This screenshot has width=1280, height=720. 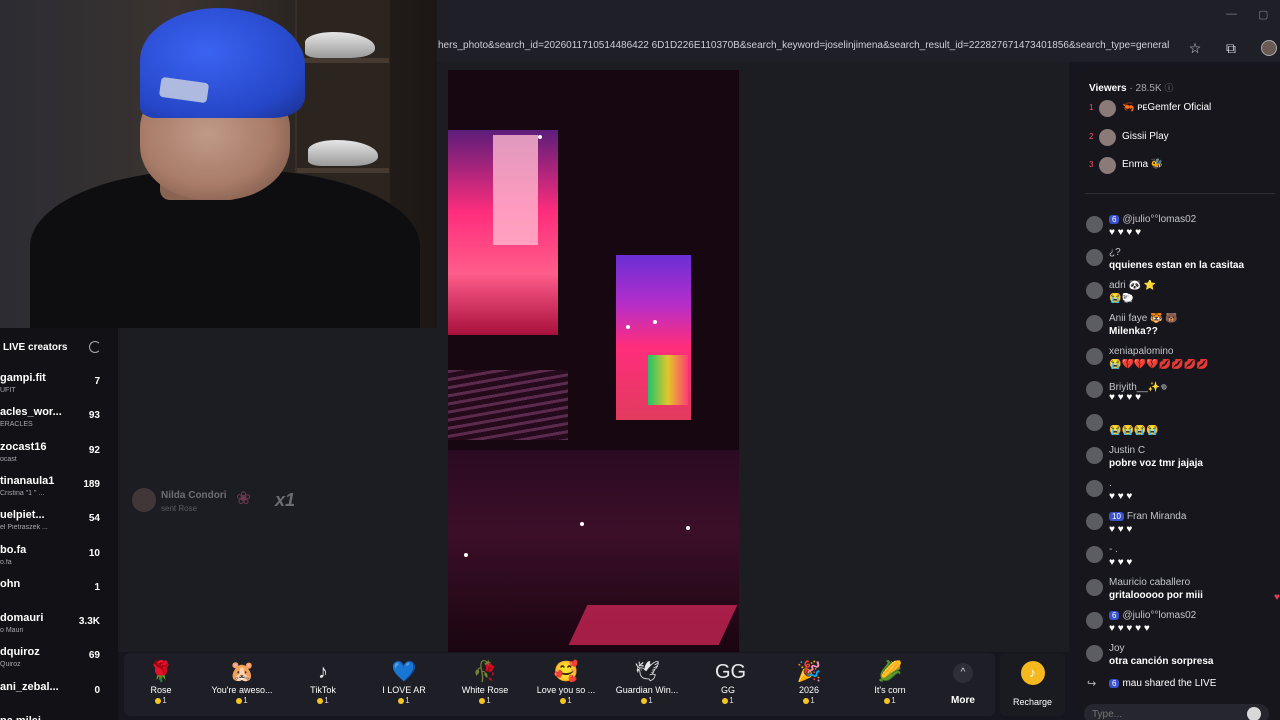 I want to click on gift-item: 💙 I LOVE AR 1, so click(x=404, y=685).